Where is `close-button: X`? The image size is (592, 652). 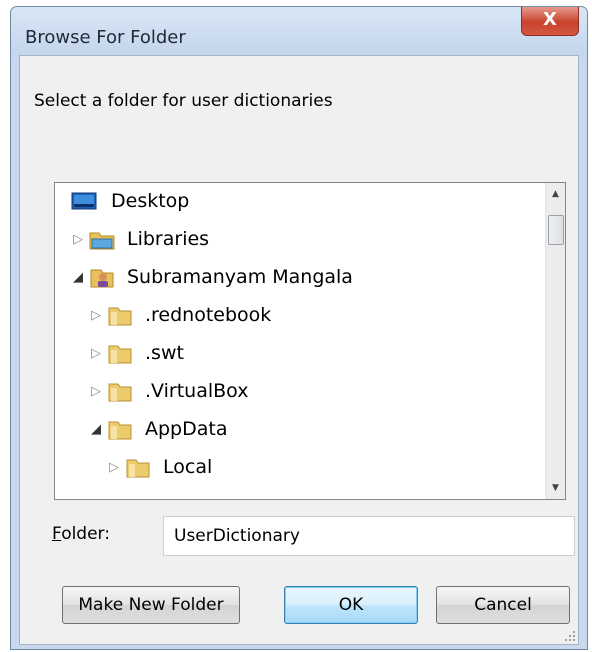
close-button: X is located at coordinates (550, 21).